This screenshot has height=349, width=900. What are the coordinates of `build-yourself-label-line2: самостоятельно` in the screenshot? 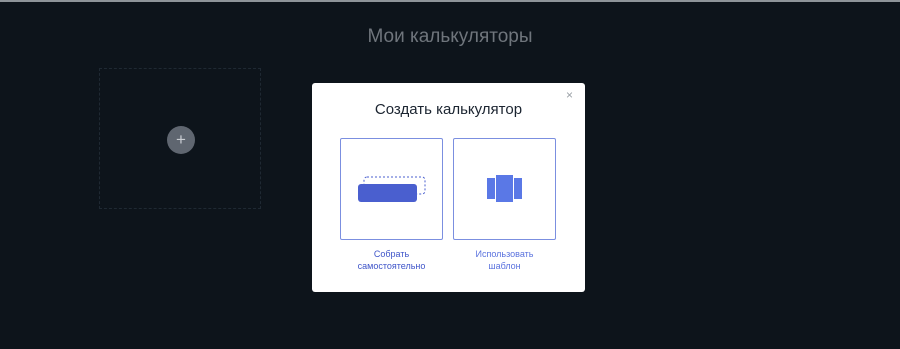 It's located at (391, 266).